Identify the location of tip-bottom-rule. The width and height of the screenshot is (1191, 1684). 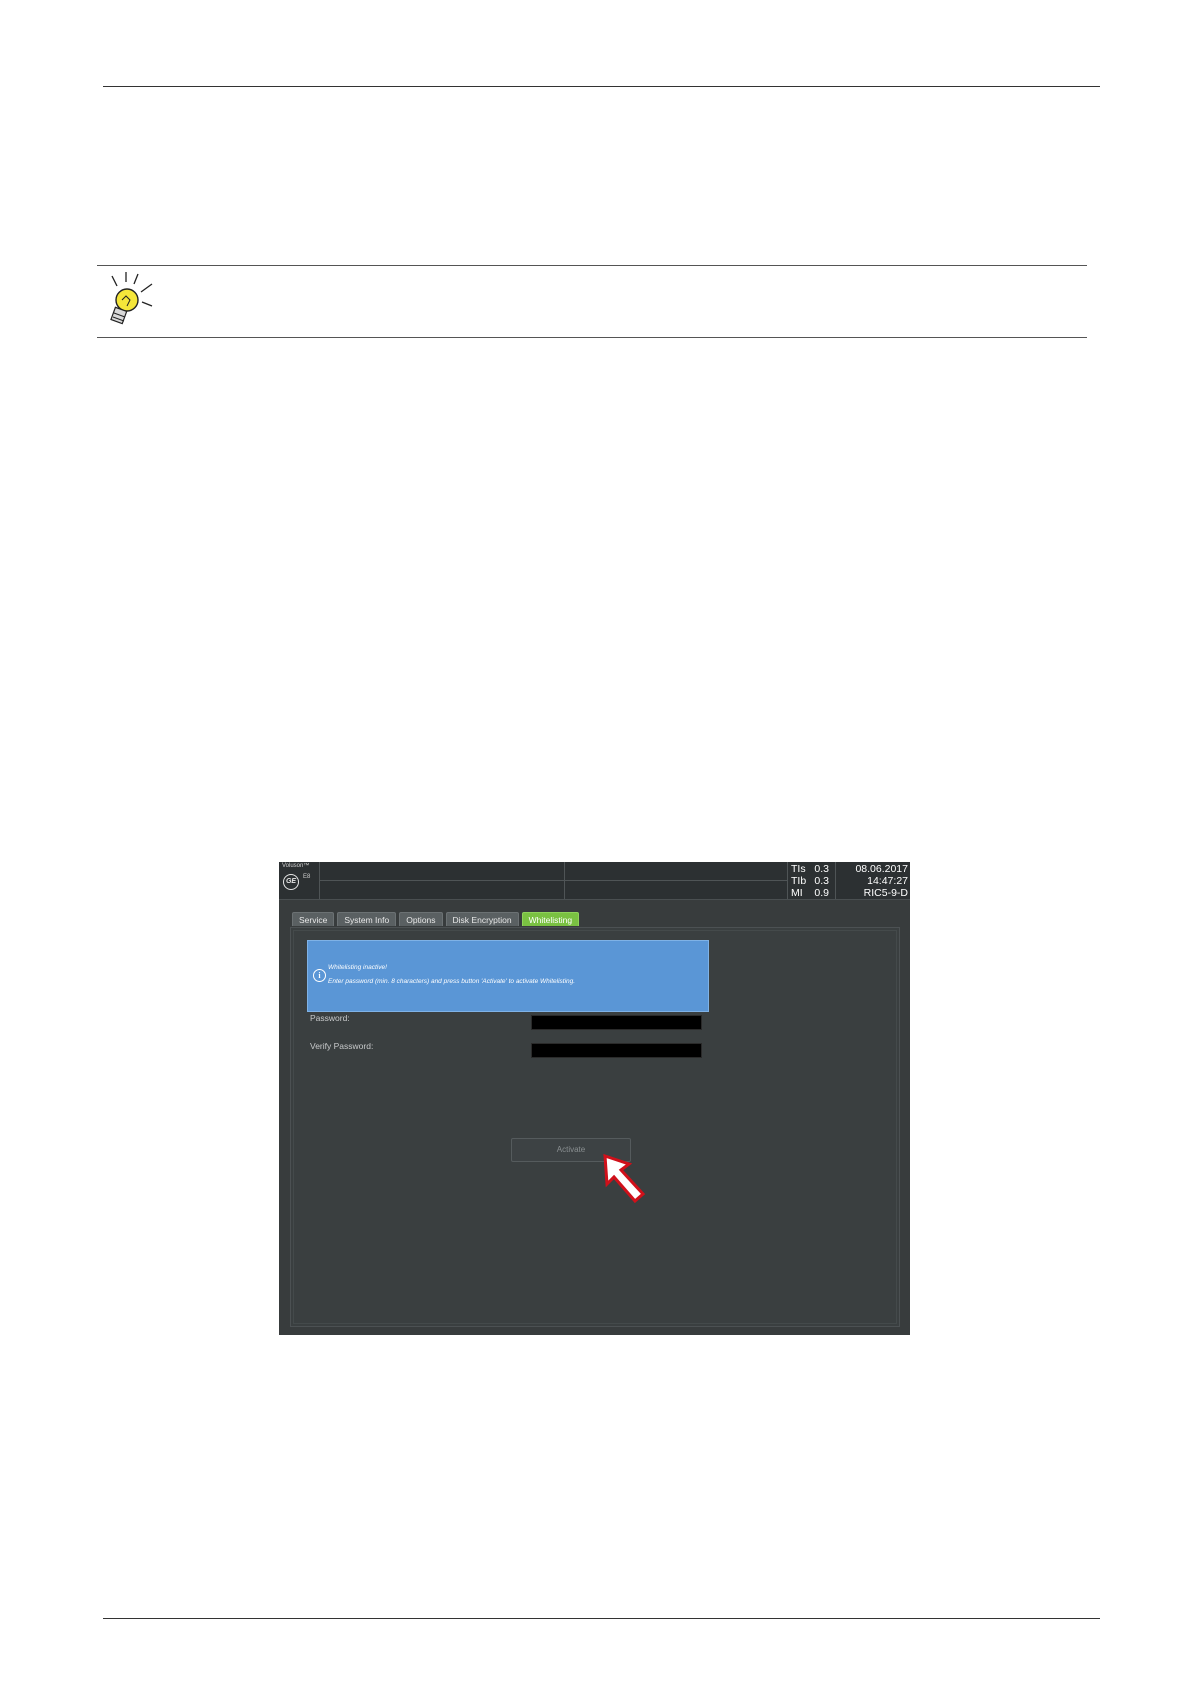
(592, 337).